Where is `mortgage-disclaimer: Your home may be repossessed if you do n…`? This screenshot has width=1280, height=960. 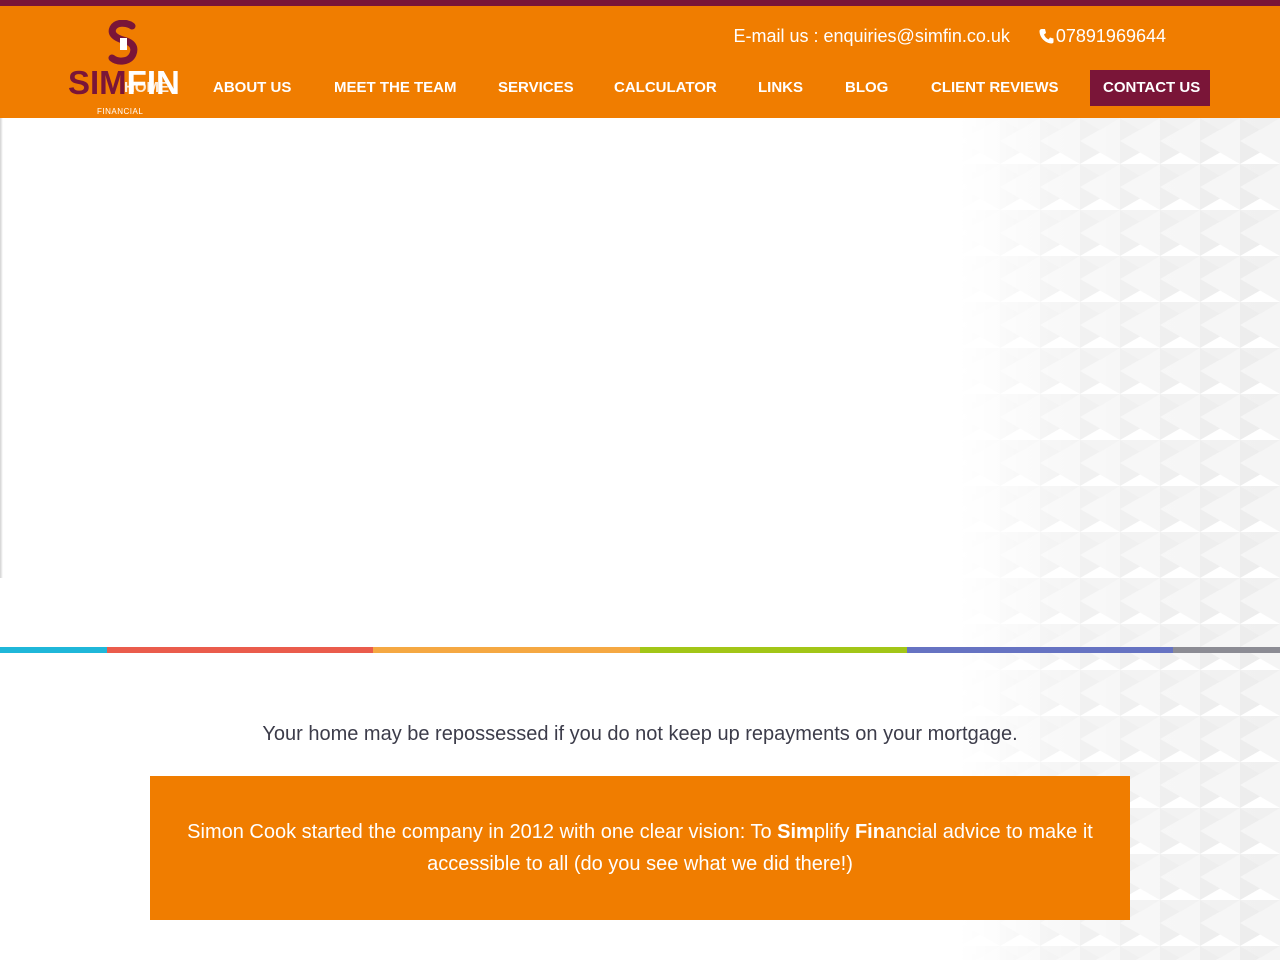
mortgage-disclaimer: Your home may be repossessed if you do n… is located at coordinates (640, 734).